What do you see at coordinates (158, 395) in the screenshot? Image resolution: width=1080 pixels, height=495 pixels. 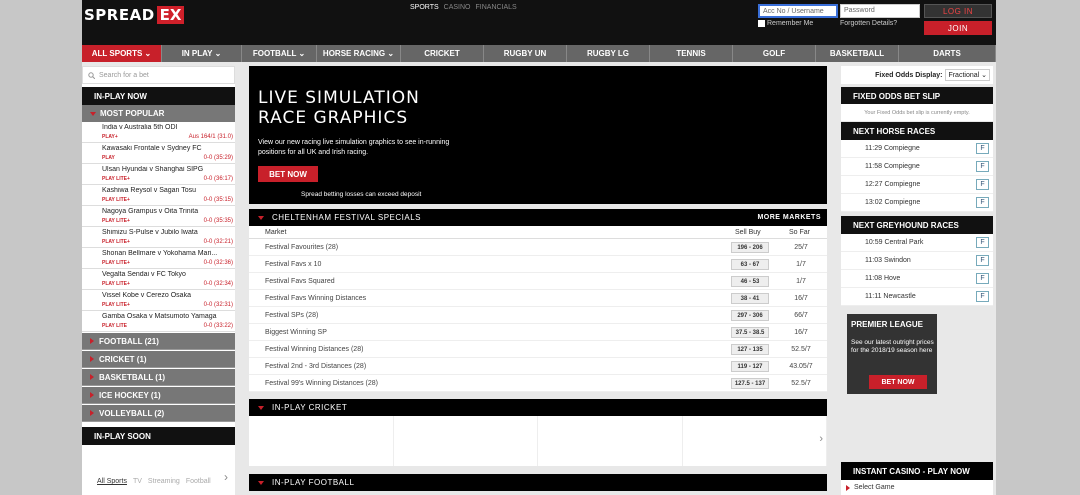 I see `sport-row: ICE HOCKEY (1)` at bounding box center [158, 395].